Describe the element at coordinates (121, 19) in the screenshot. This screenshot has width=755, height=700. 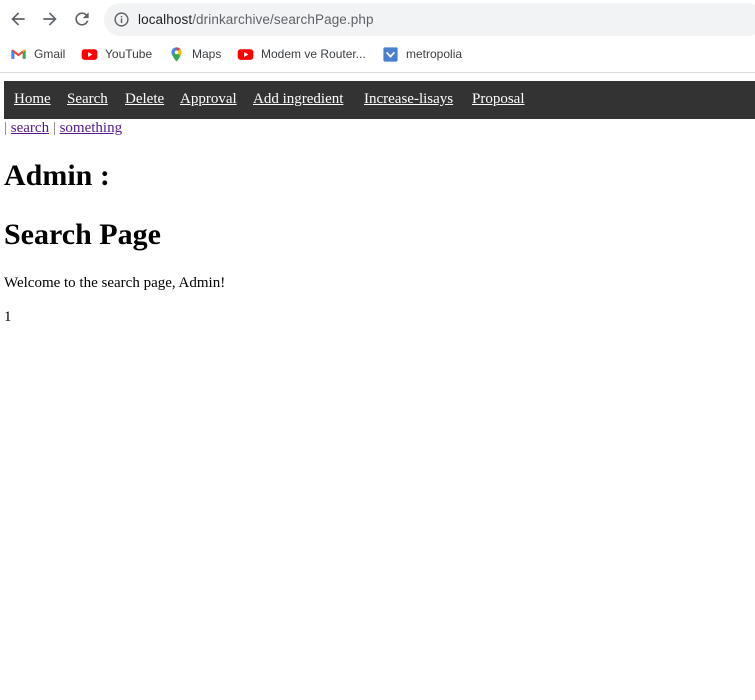
I see `site-info-icon` at that location.